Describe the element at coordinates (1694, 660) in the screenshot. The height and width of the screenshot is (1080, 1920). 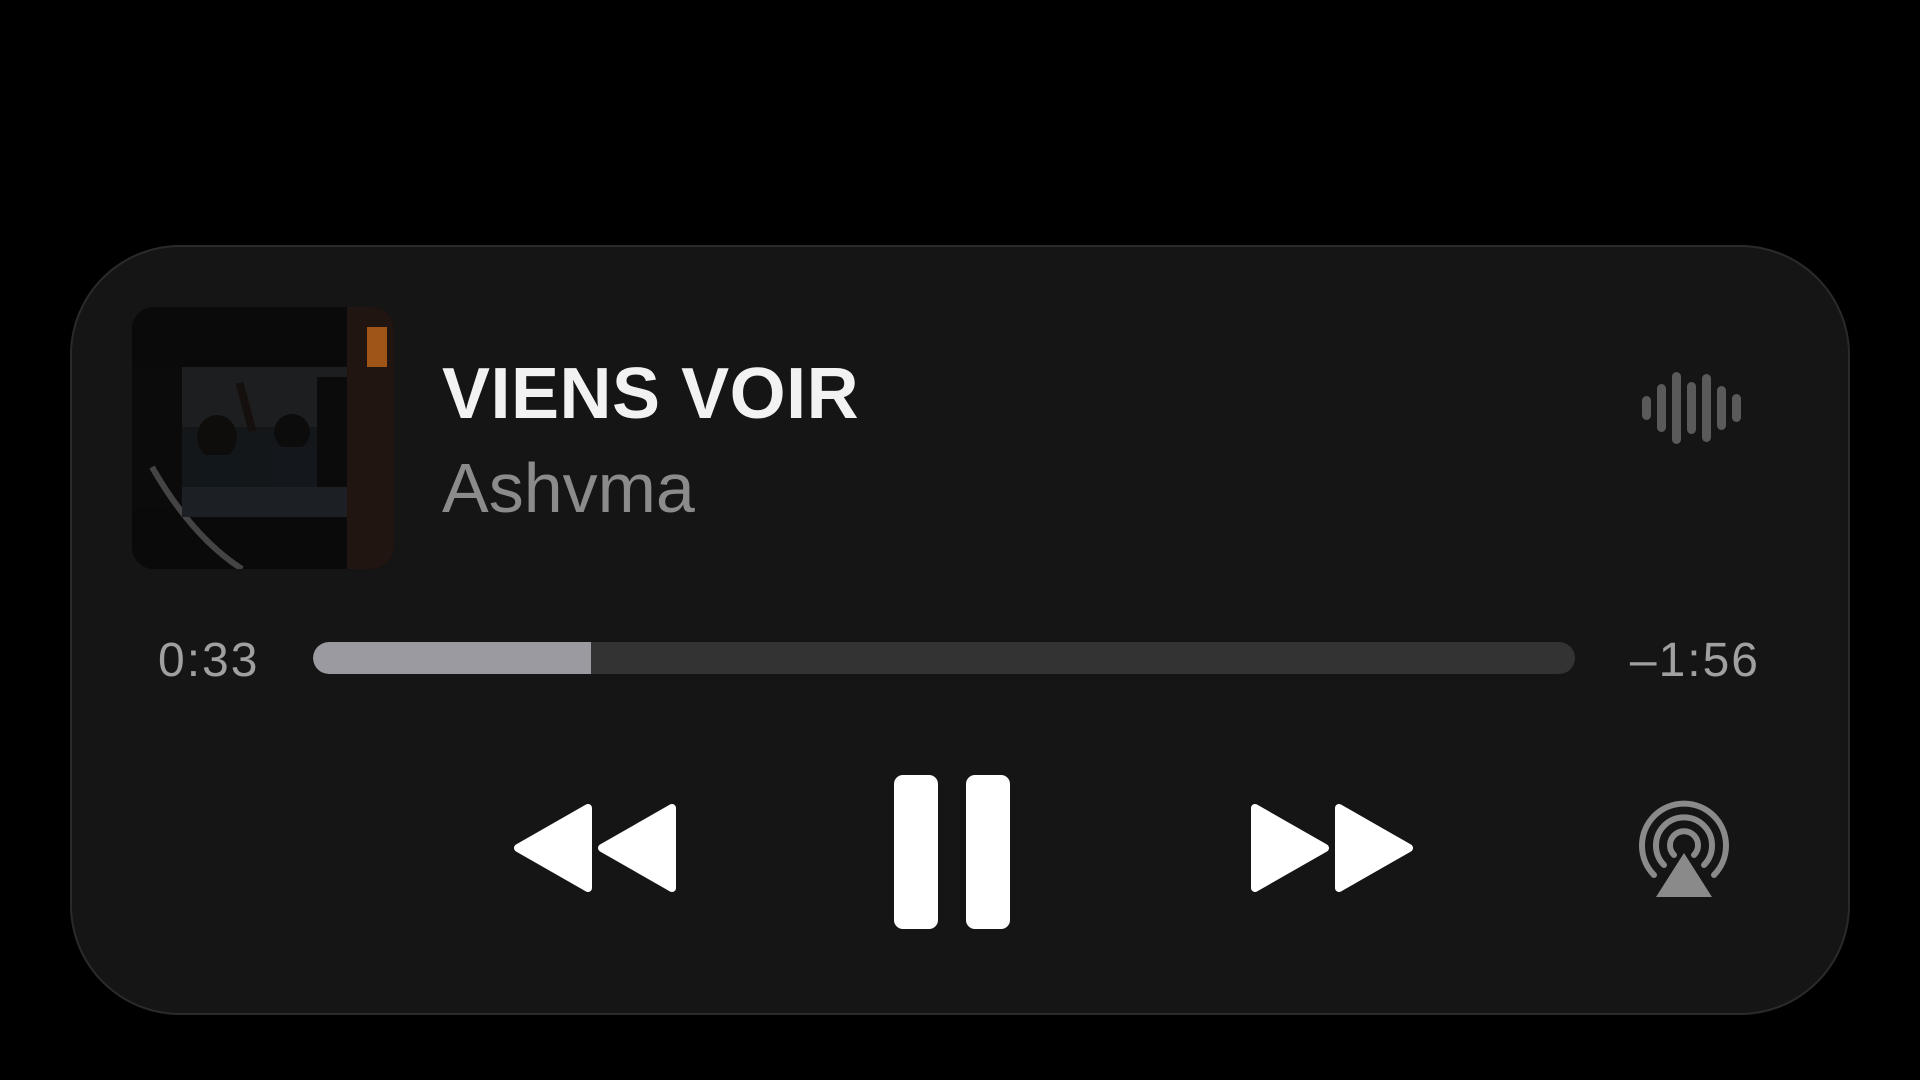
I see `remaining-time: –1:56` at that location.